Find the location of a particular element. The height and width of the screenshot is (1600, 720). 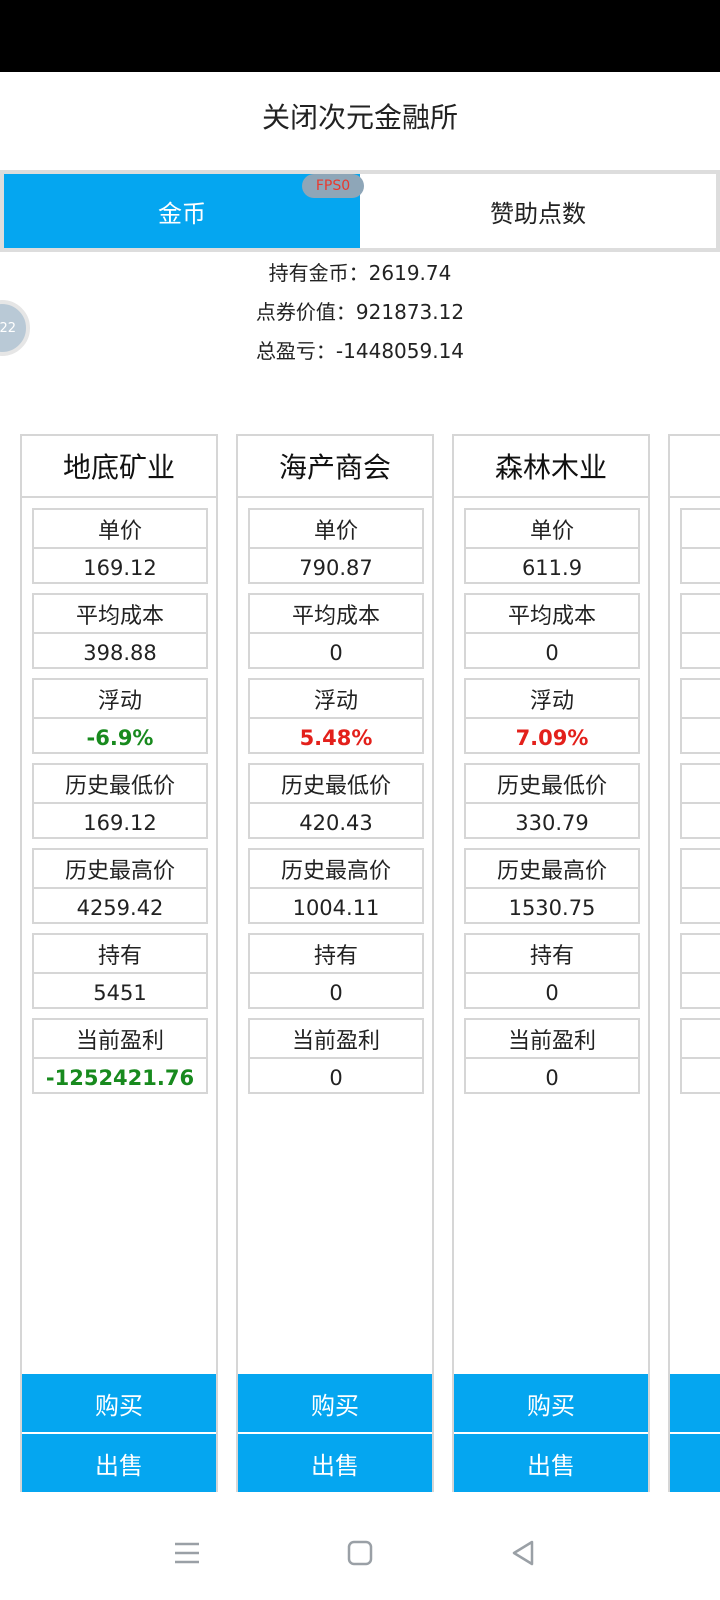

stat-hist-low: 历史最低价 169.12 is located at coordinates (120, 801).